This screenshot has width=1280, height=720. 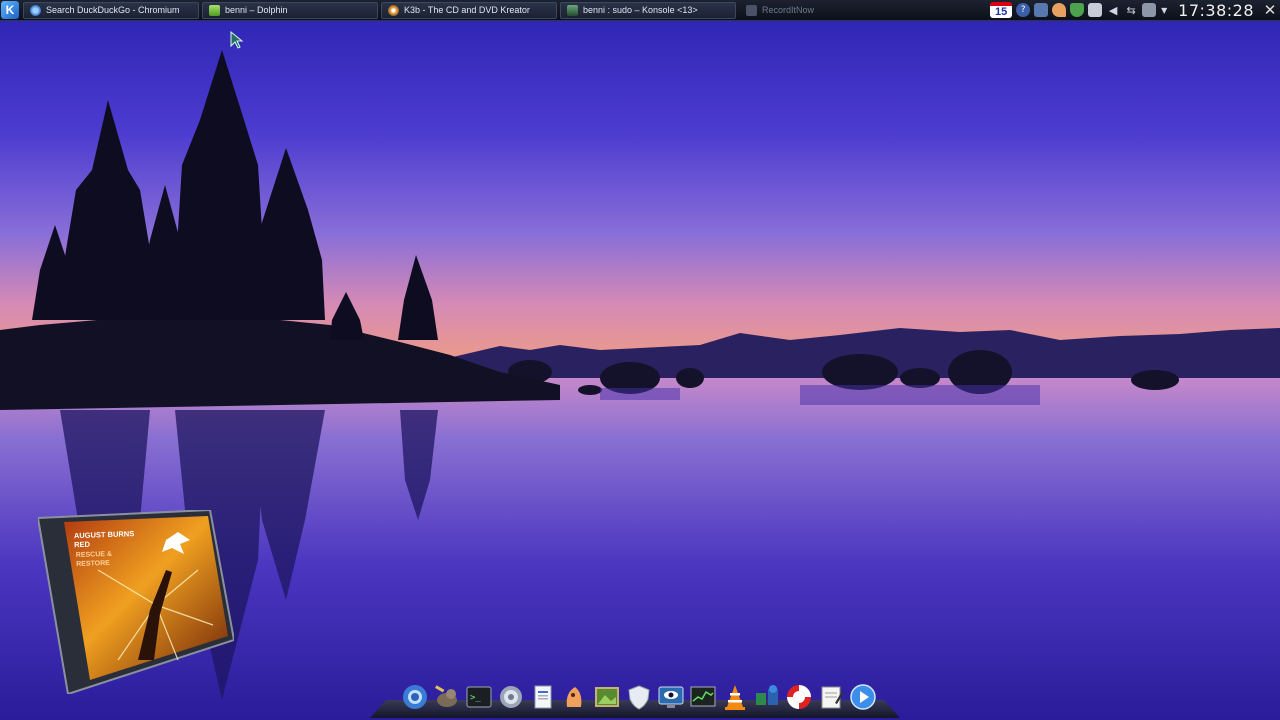 I want to click on system-tray: 15 ? ◀ ⇆ ▼ 17:38:28 ✕, so click(x=1135, y=10).